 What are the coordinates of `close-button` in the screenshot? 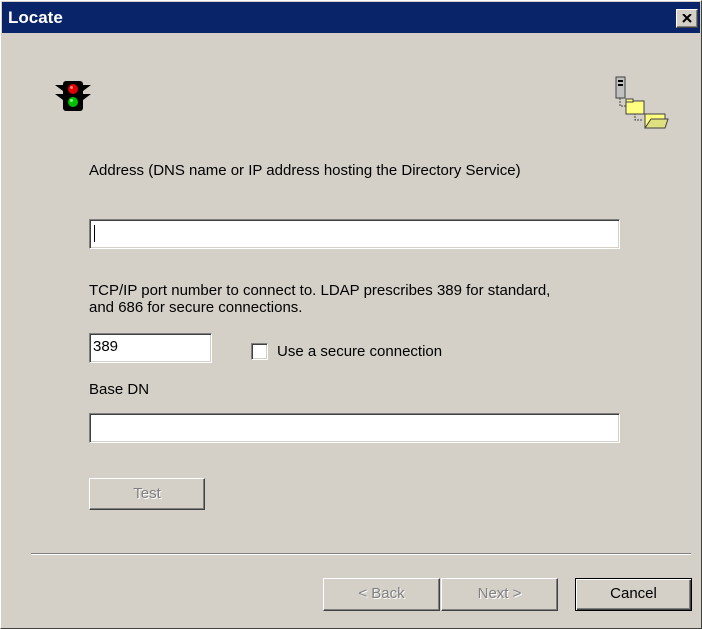 It's located at (687, 18).